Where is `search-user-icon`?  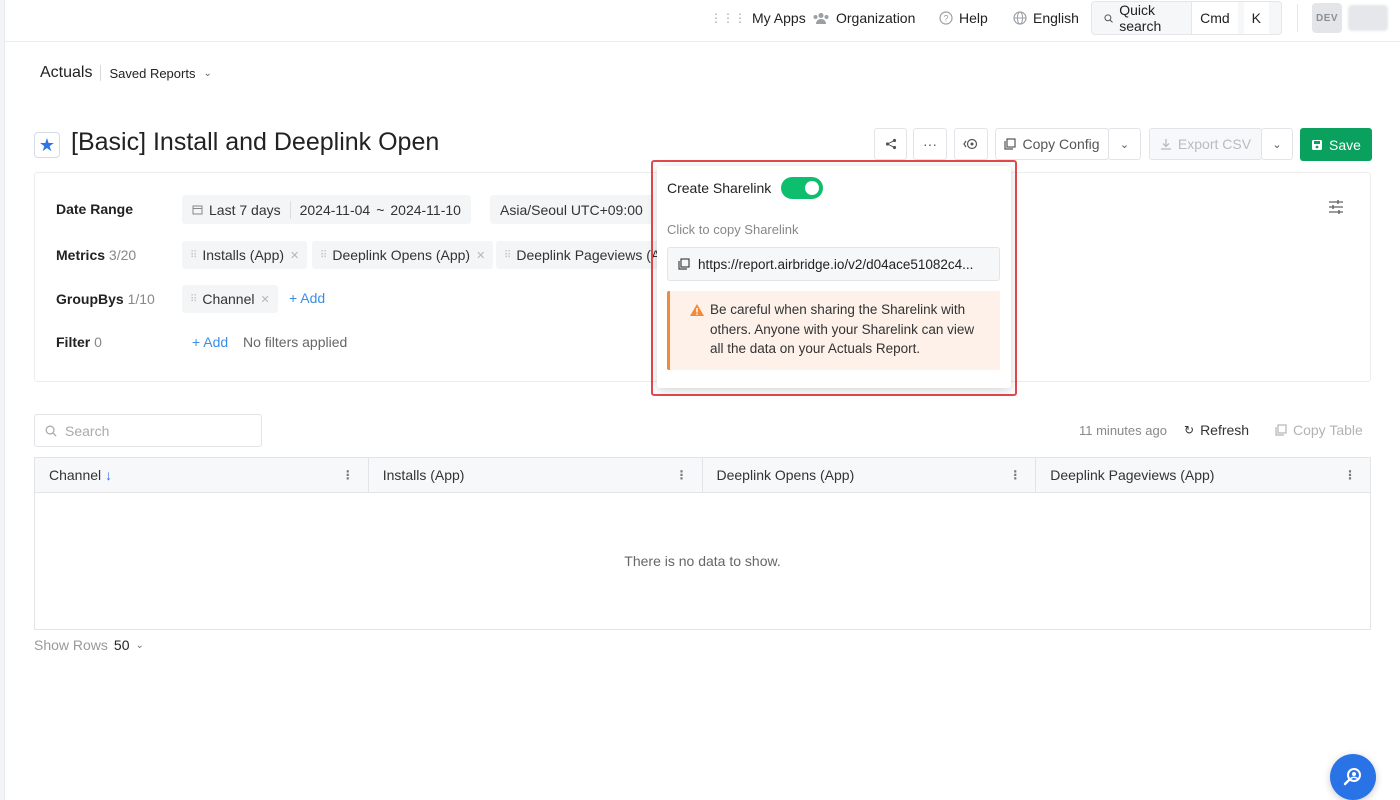
search-user-icon is located at coordinates (1352, 777).